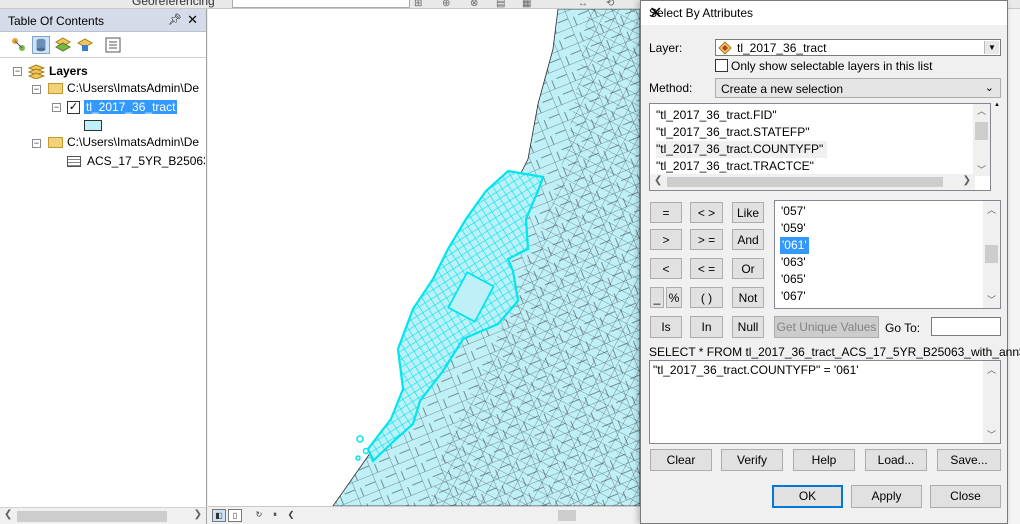  What do you see at coordinates (666, 327) in the screenshot?
I see `is-button: Is` at bounding box center [666, 327].